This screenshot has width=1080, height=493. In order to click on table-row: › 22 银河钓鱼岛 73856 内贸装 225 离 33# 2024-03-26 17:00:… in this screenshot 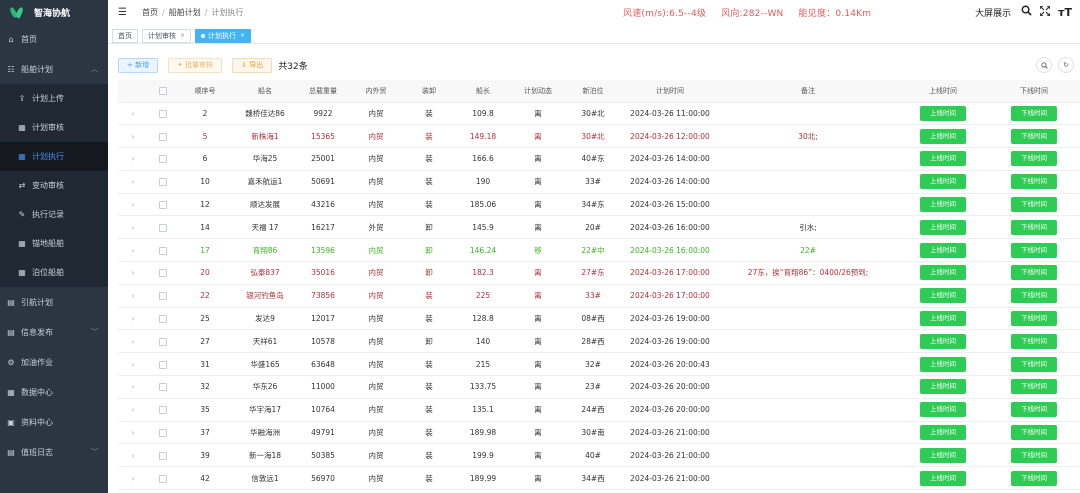, I will do `click(599, 296)`.